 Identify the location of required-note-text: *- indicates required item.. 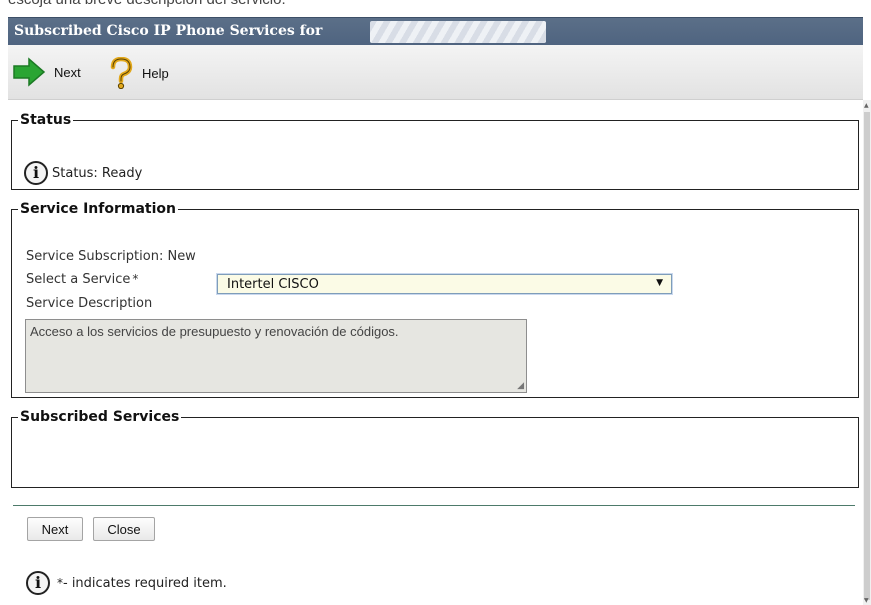
(142, 583).